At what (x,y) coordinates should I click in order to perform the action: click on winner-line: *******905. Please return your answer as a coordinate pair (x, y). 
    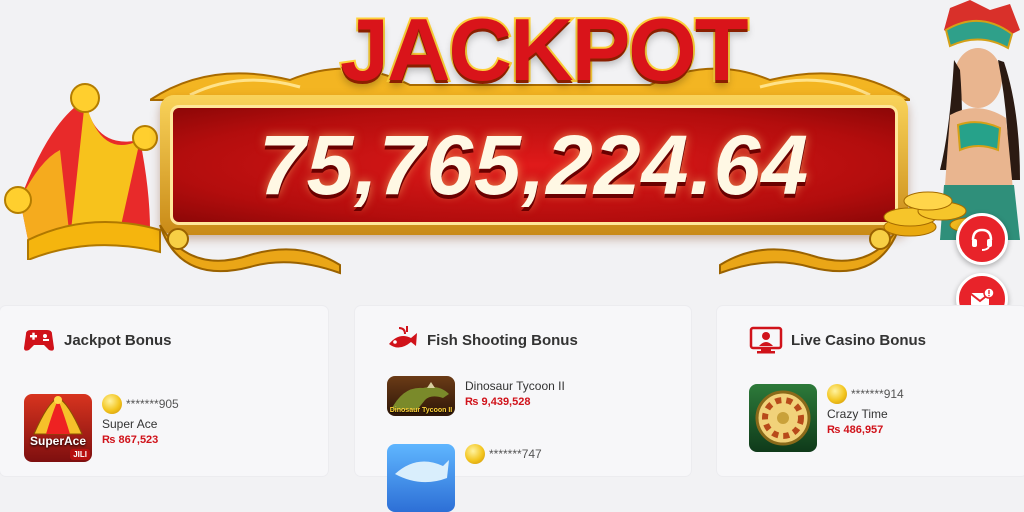
    Looking at the image, I should click on (140, 404).